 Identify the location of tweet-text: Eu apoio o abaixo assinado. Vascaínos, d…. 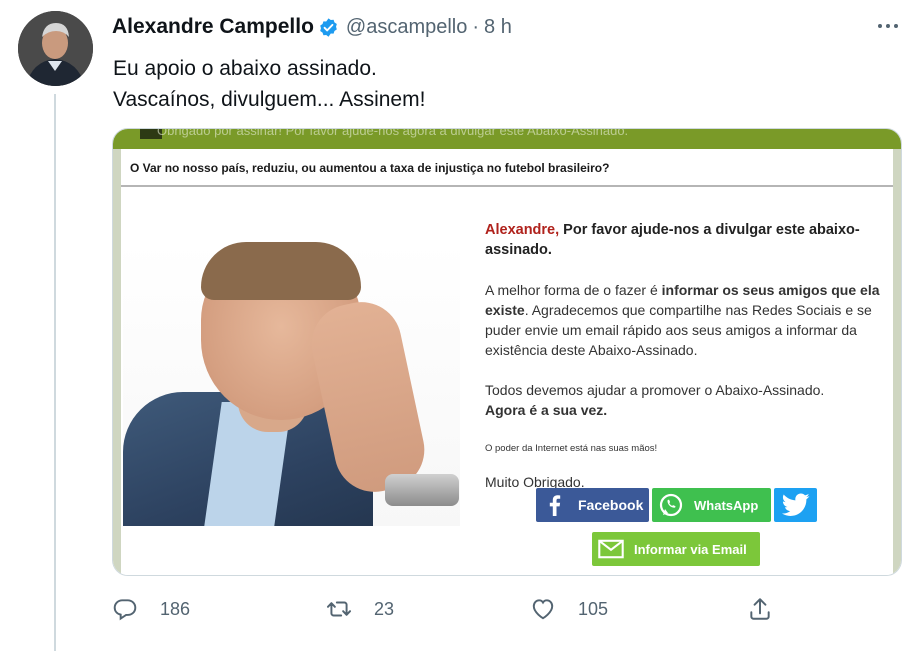
(269, 84).